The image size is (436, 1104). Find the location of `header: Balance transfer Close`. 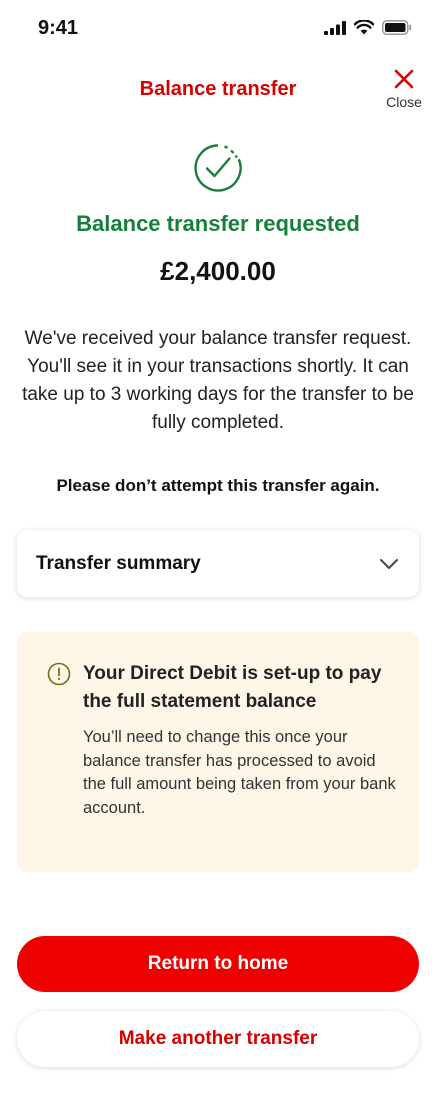

header: Balance transfer Close is located at coordinates (218, 90).